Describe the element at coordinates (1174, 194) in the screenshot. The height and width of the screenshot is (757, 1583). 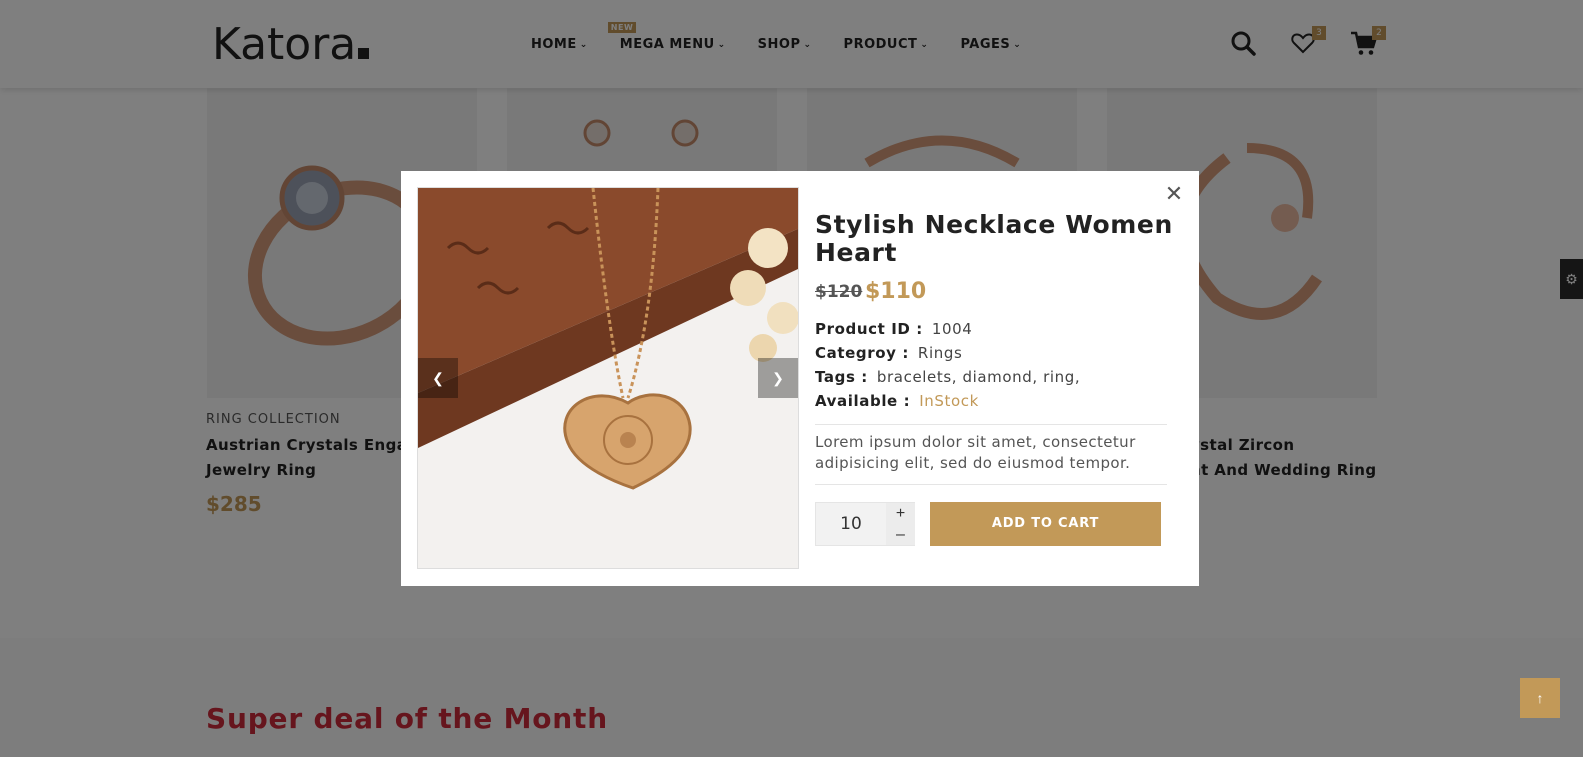
I see `close-icon: ✕` at that location.